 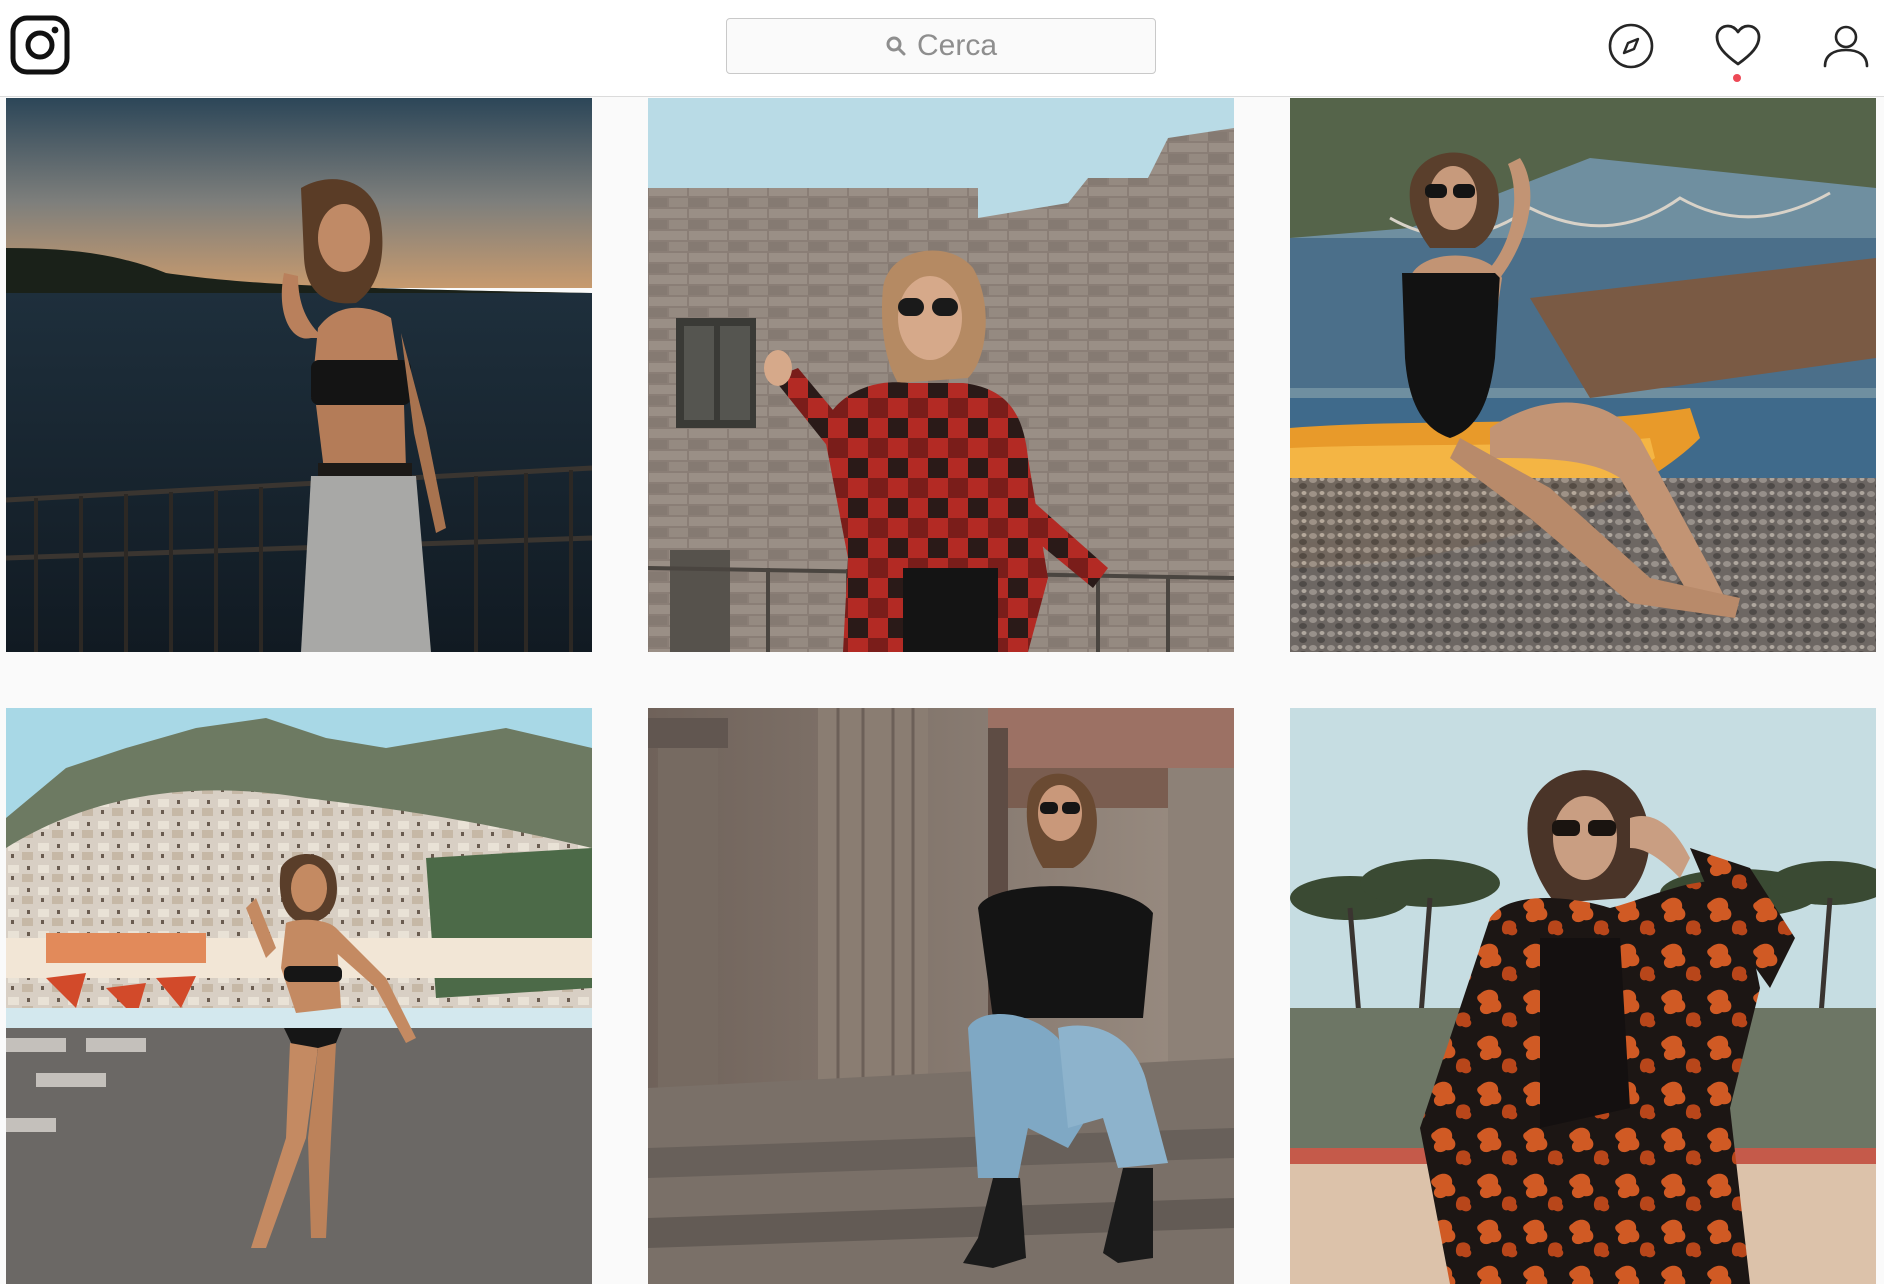 What do you see at coordinates (1631, 46) in the screenshot?
I see `compass-explore-icon` at bounding box center [1631, 46].